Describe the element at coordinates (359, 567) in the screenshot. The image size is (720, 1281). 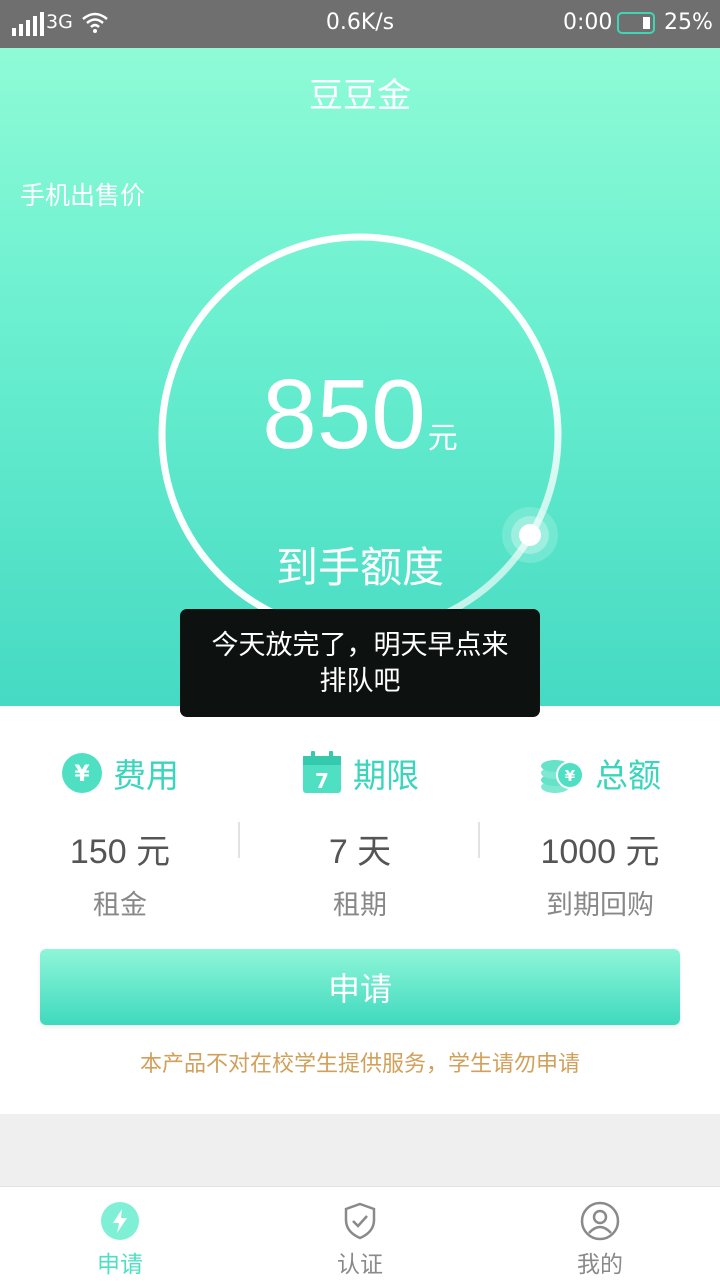
I see `amount-label: 到手额度` at that location.